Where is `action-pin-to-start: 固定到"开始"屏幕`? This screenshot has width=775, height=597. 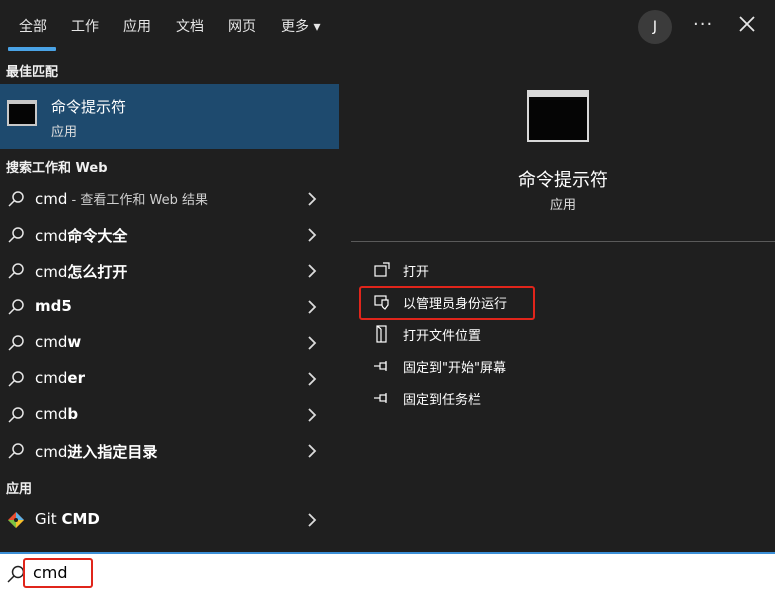
action-pin-to-start: 固定到"开始"屏幕 is located at coordinates (523, 366).